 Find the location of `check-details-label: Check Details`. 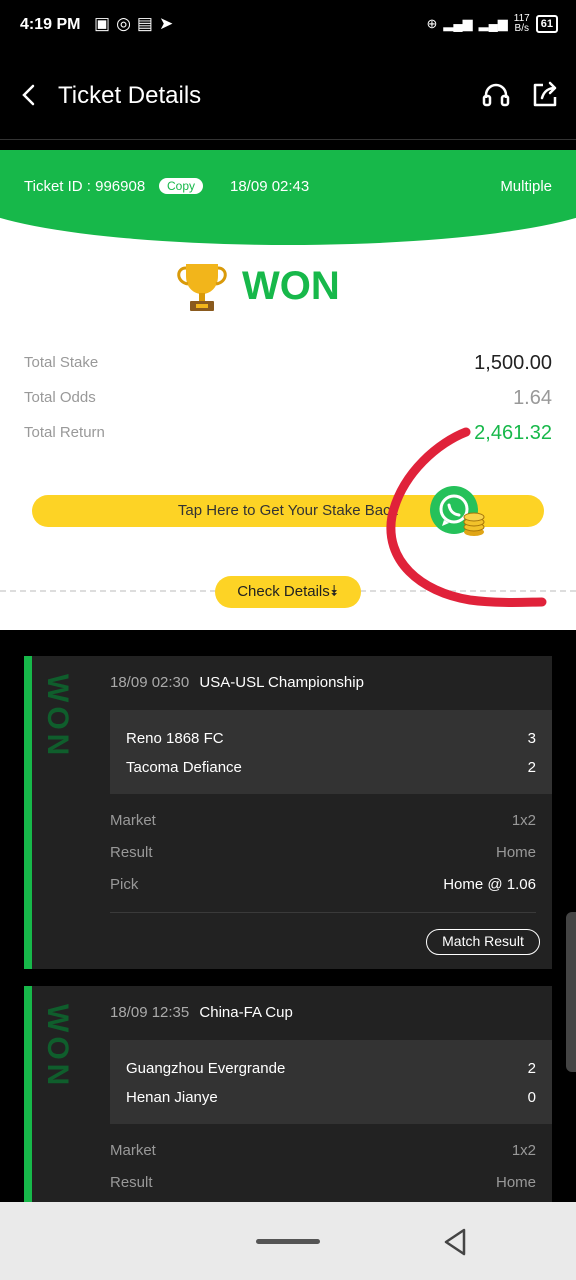

check-details-label: Check Details is located at coordinates (283, 591).